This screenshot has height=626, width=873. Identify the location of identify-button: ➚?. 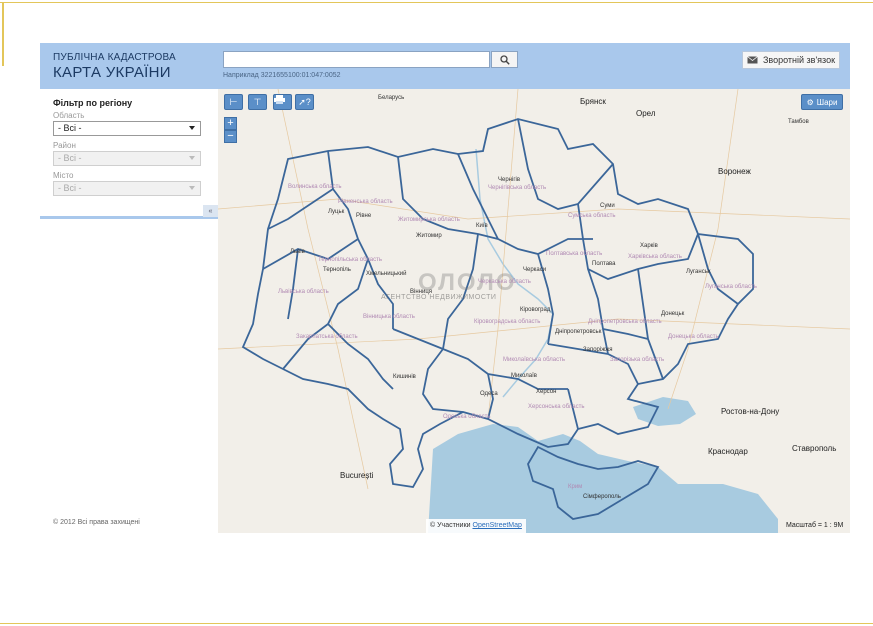
(304, 102).